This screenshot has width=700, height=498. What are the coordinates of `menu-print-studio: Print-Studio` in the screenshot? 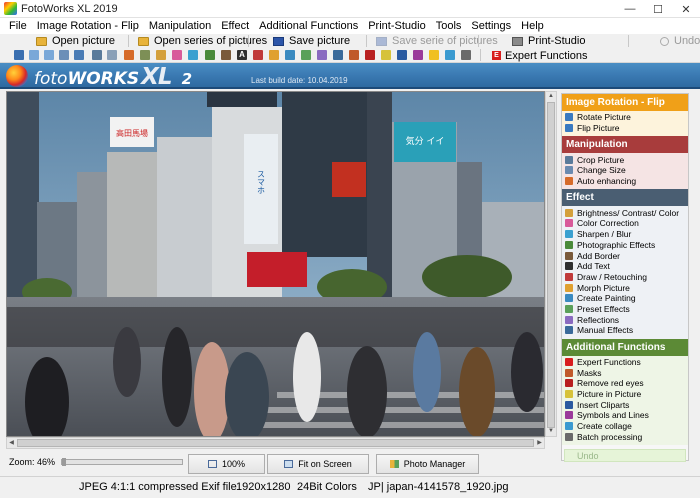 It's located at (396, 26).